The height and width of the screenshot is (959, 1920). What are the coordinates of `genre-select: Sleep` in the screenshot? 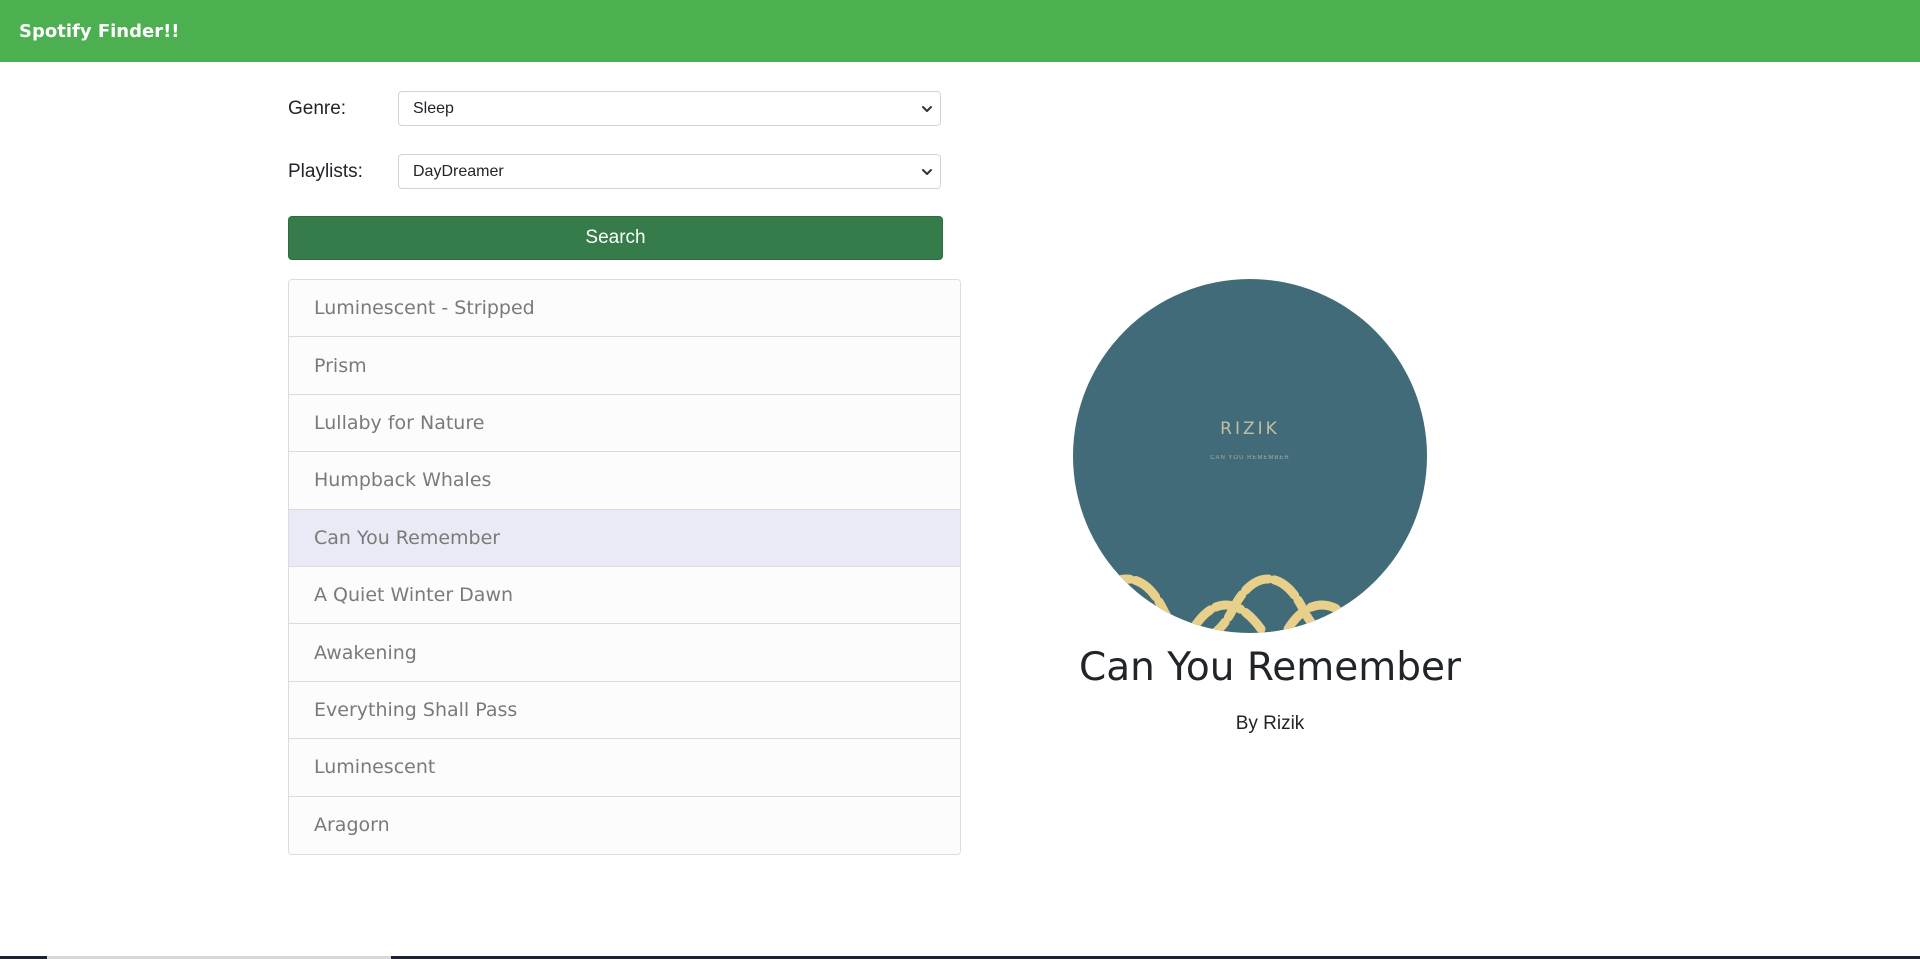 It's located at (669, 108).